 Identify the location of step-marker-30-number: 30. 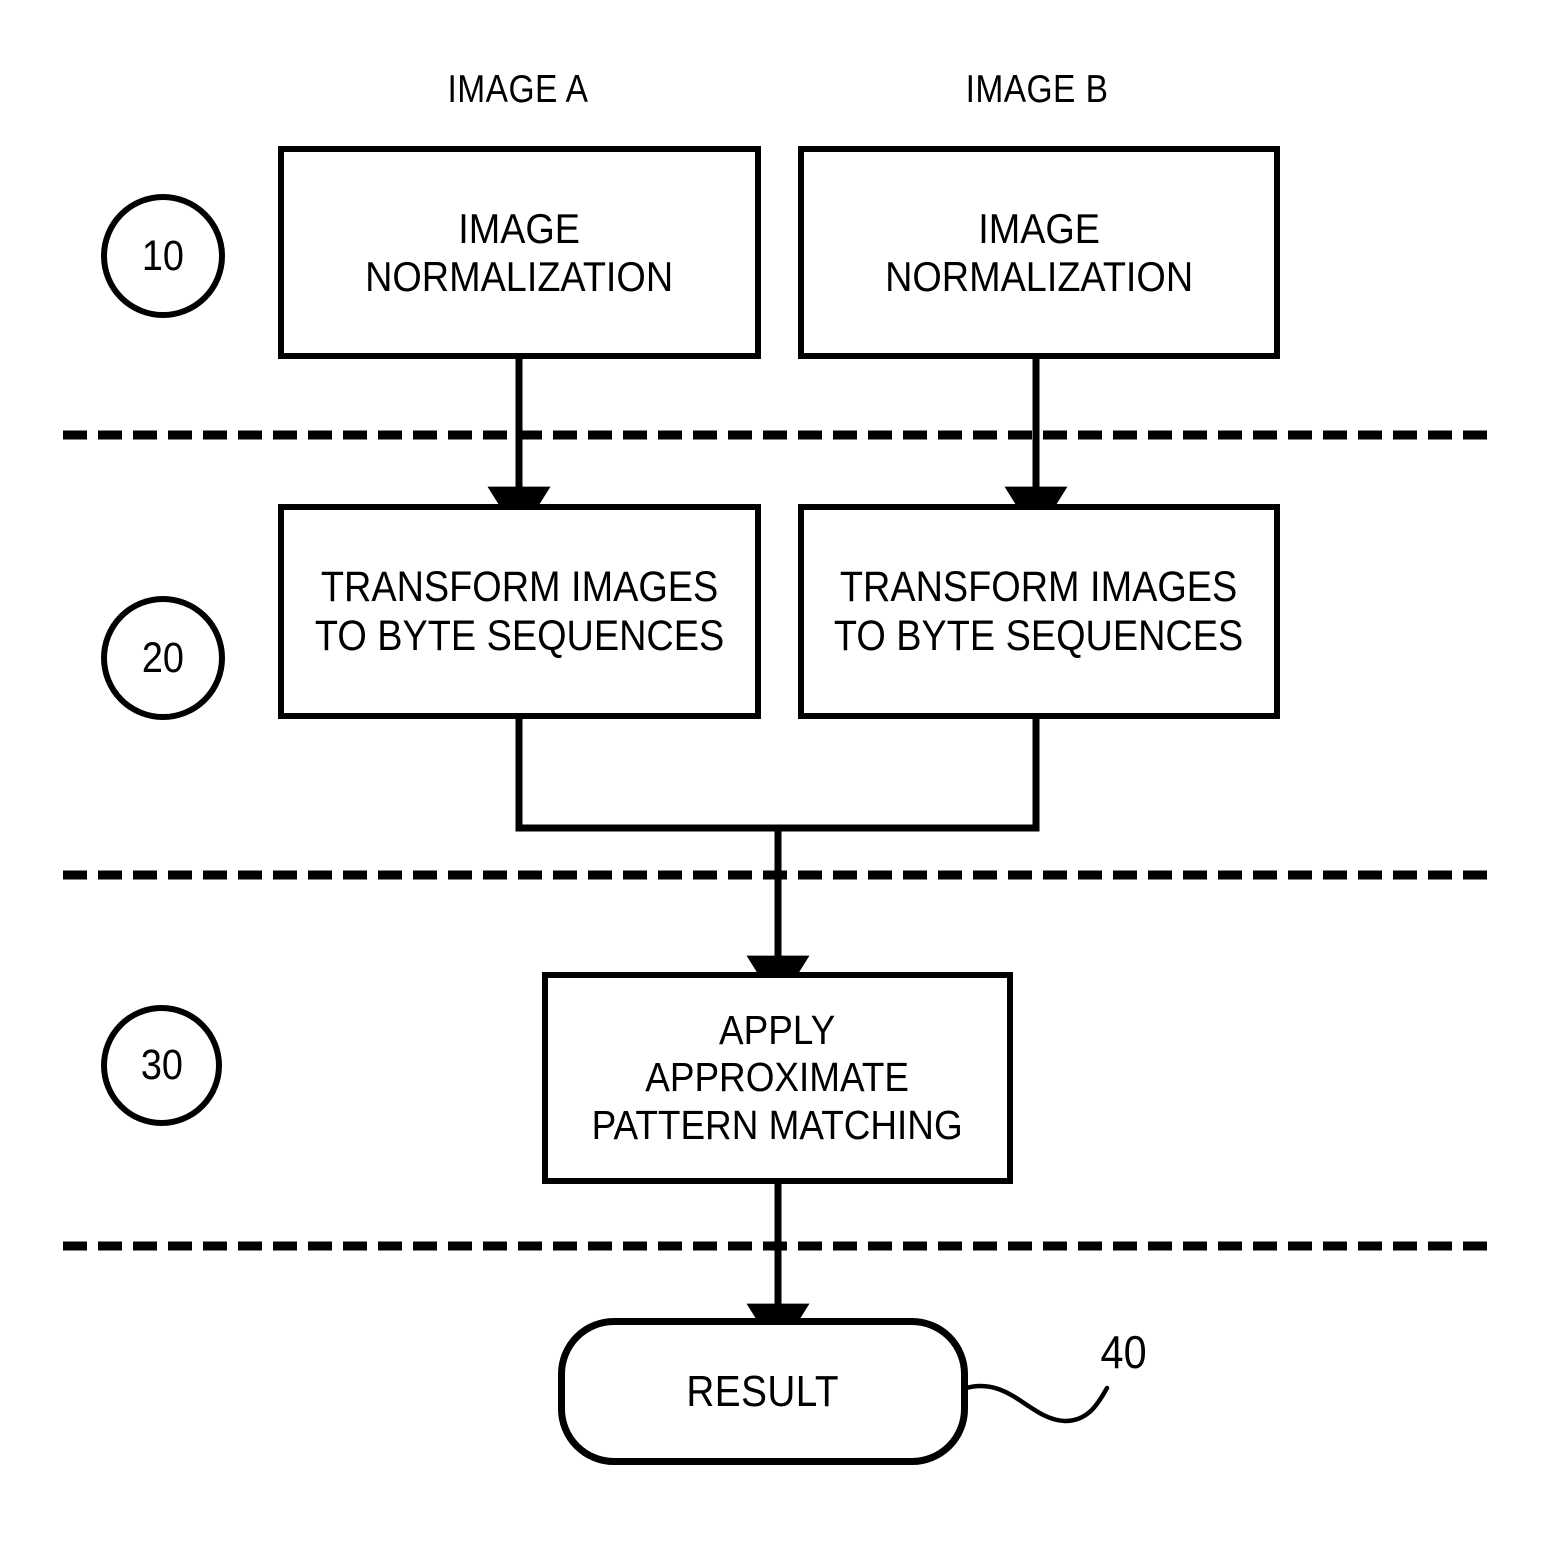
(161, 1065).